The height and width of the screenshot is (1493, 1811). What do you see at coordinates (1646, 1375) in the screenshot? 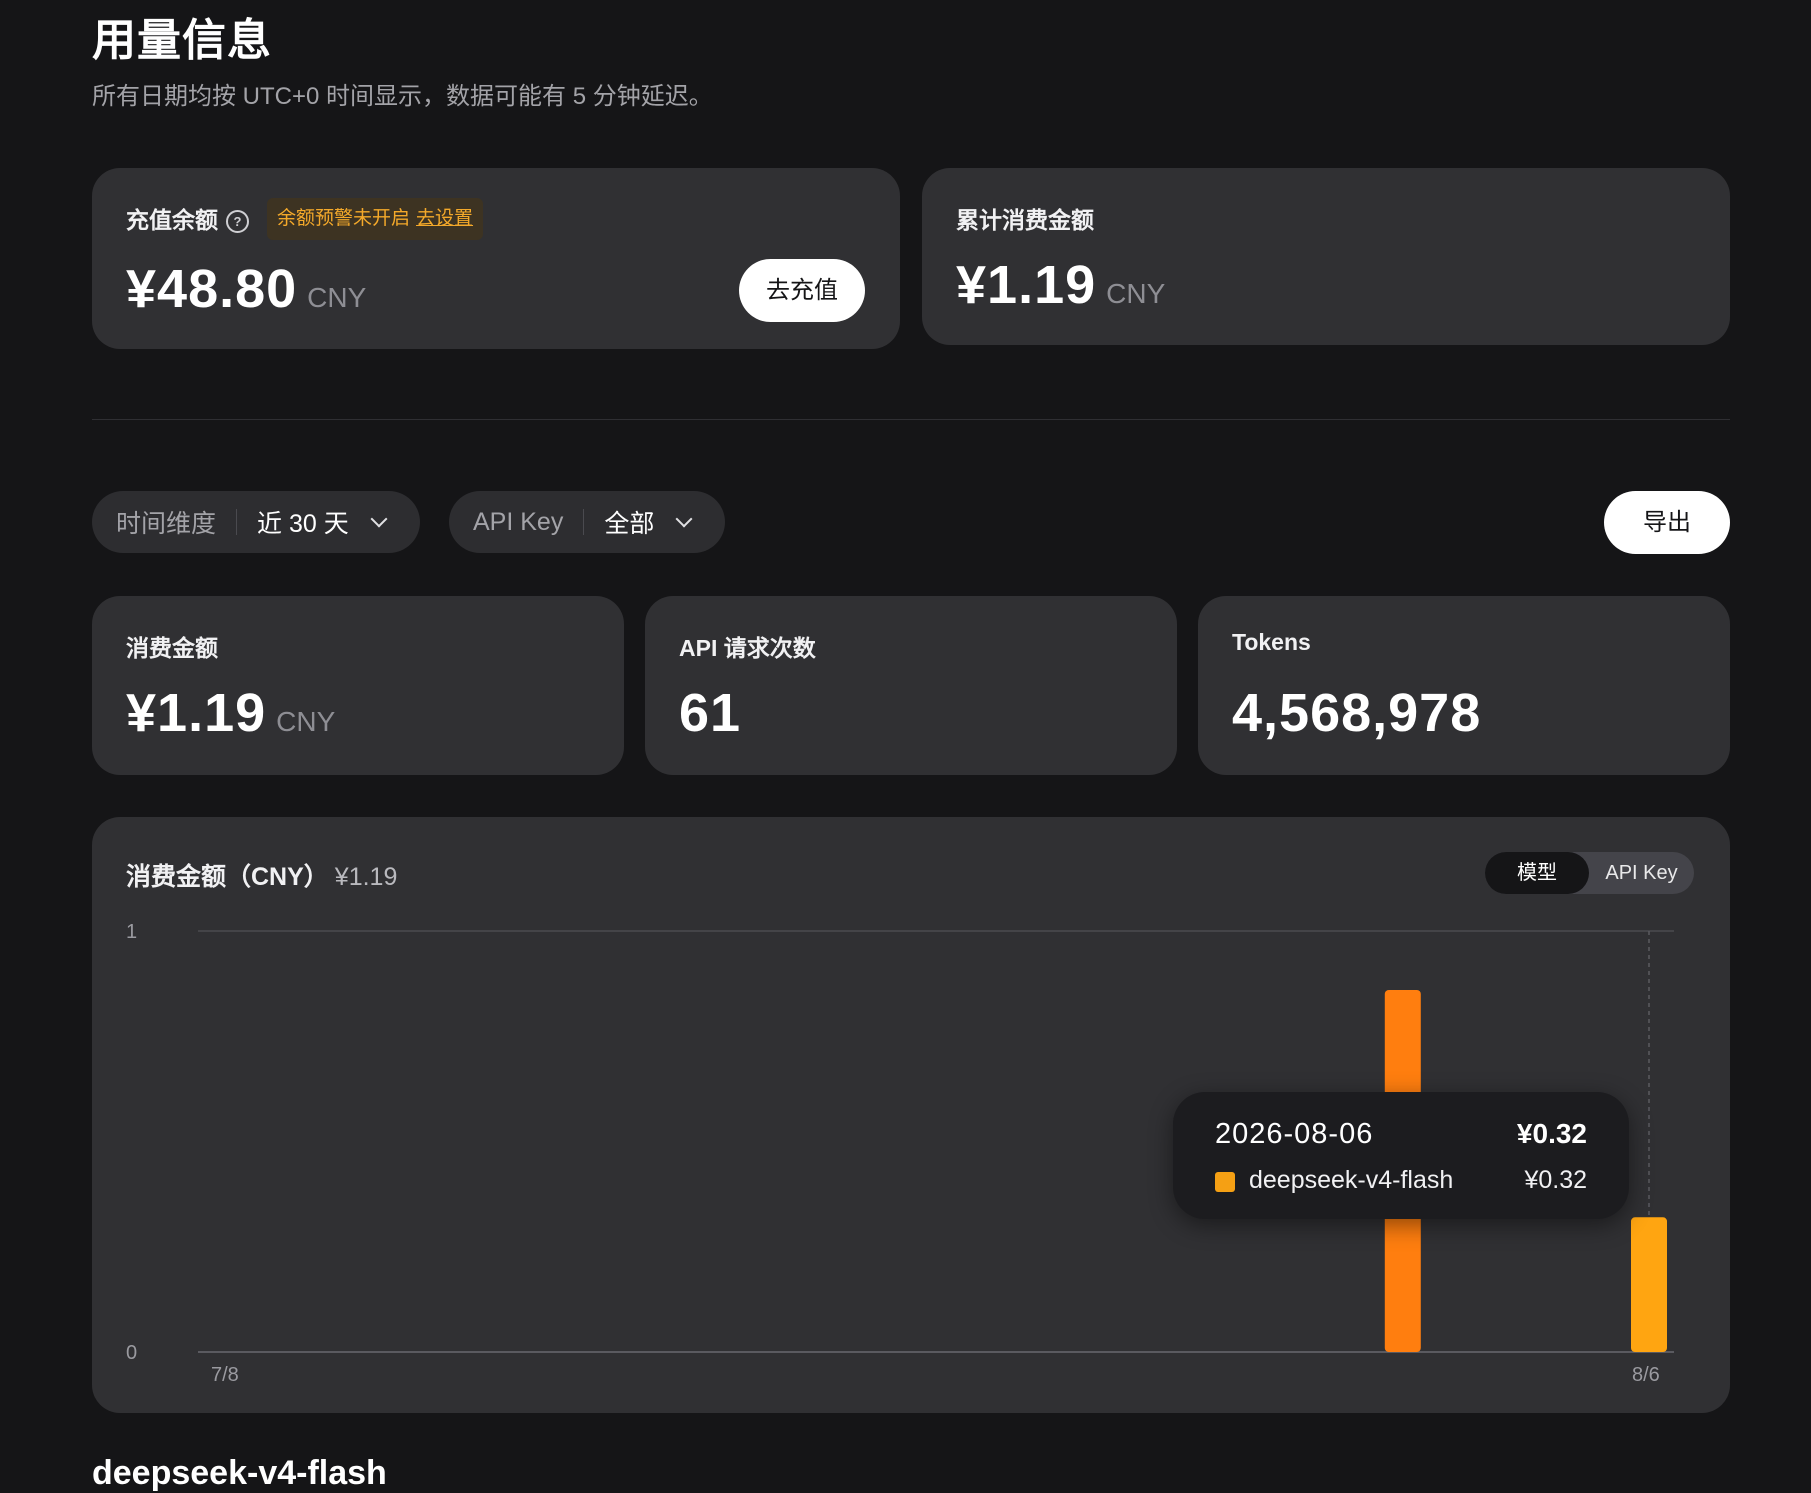
I see `x-tick-label: 8/6` at bounding box center [1646, 1375].